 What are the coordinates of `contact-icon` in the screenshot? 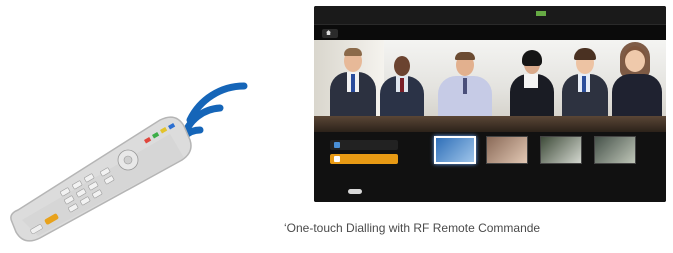 It's located at (337, 145).